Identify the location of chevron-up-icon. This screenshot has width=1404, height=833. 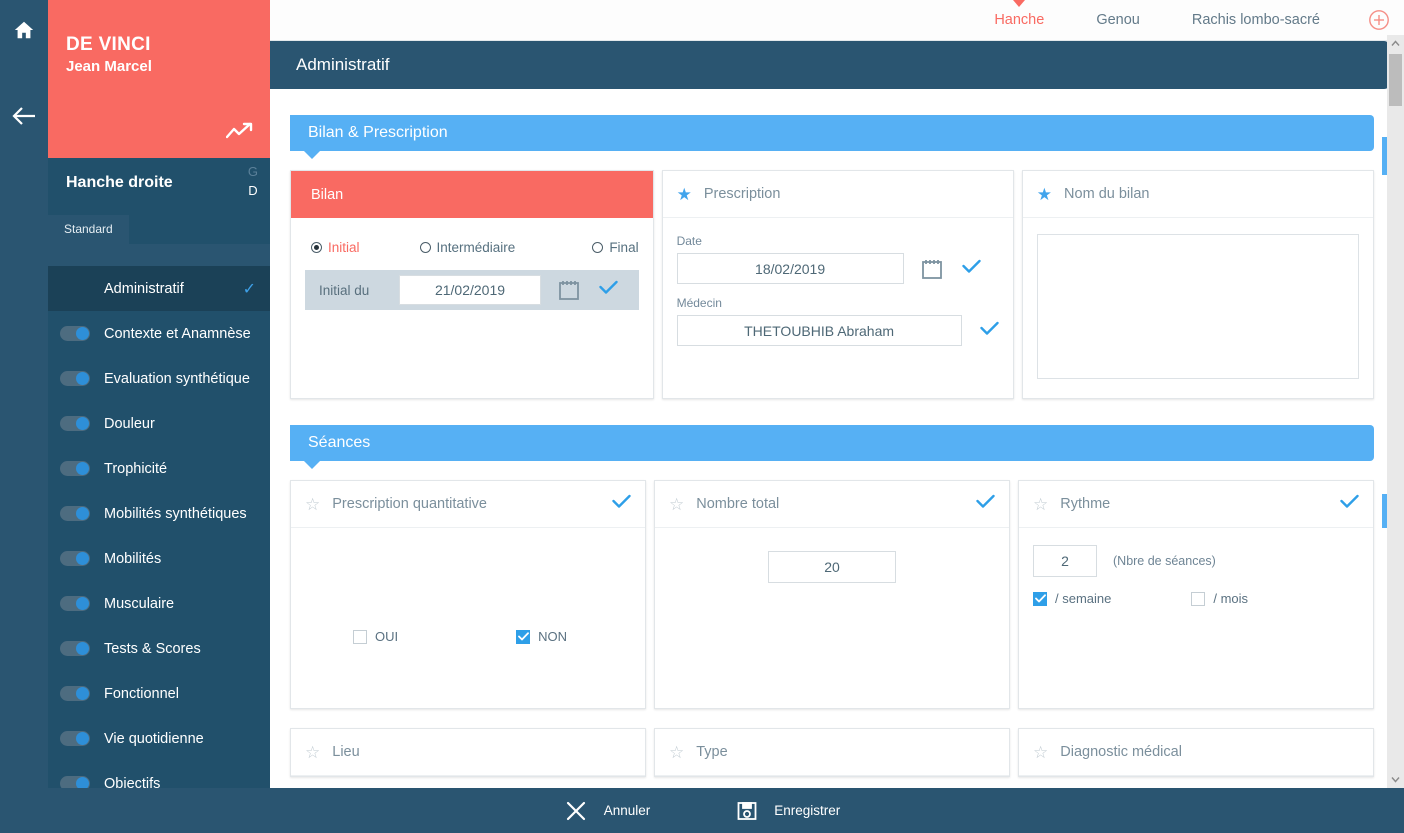
(1395, 43).